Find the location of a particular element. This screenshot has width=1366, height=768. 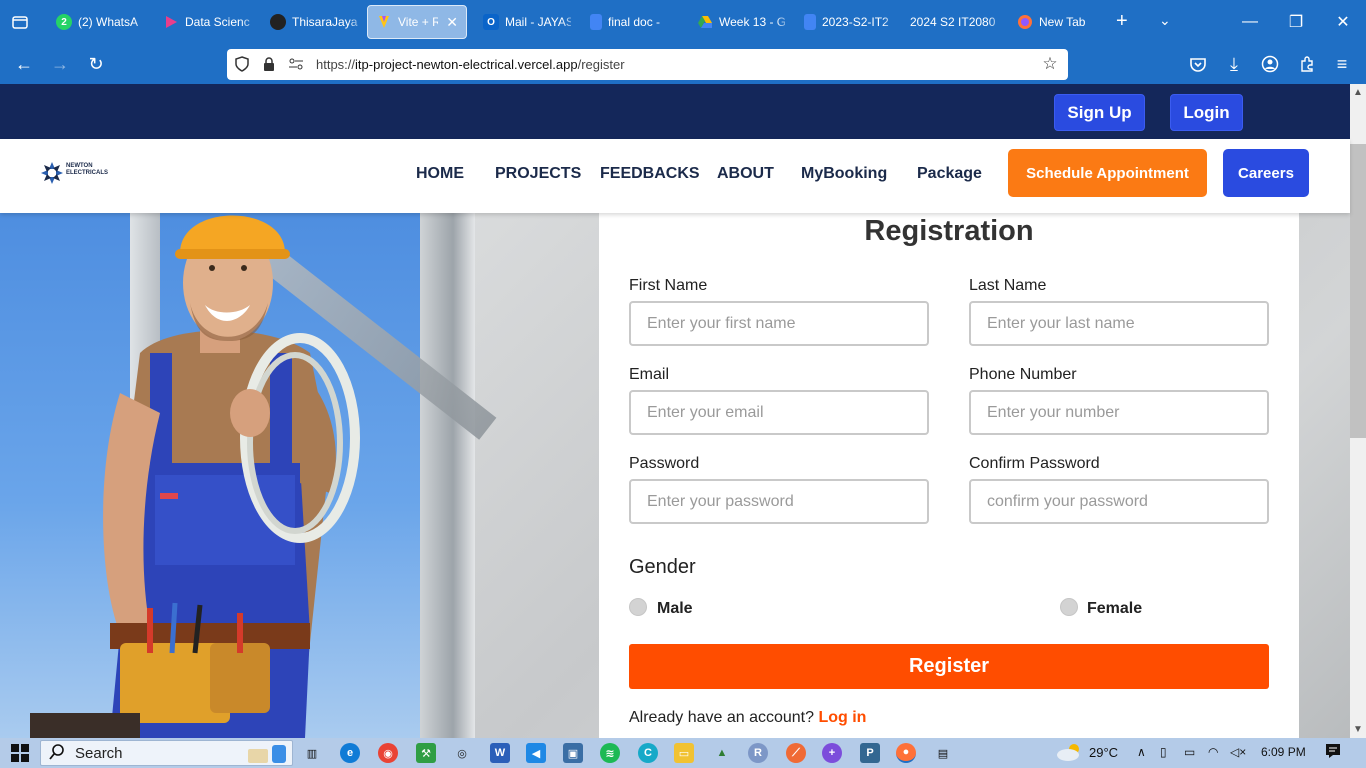

bookmark-star-icon: ☆ is located at coordinates (1050, 63).